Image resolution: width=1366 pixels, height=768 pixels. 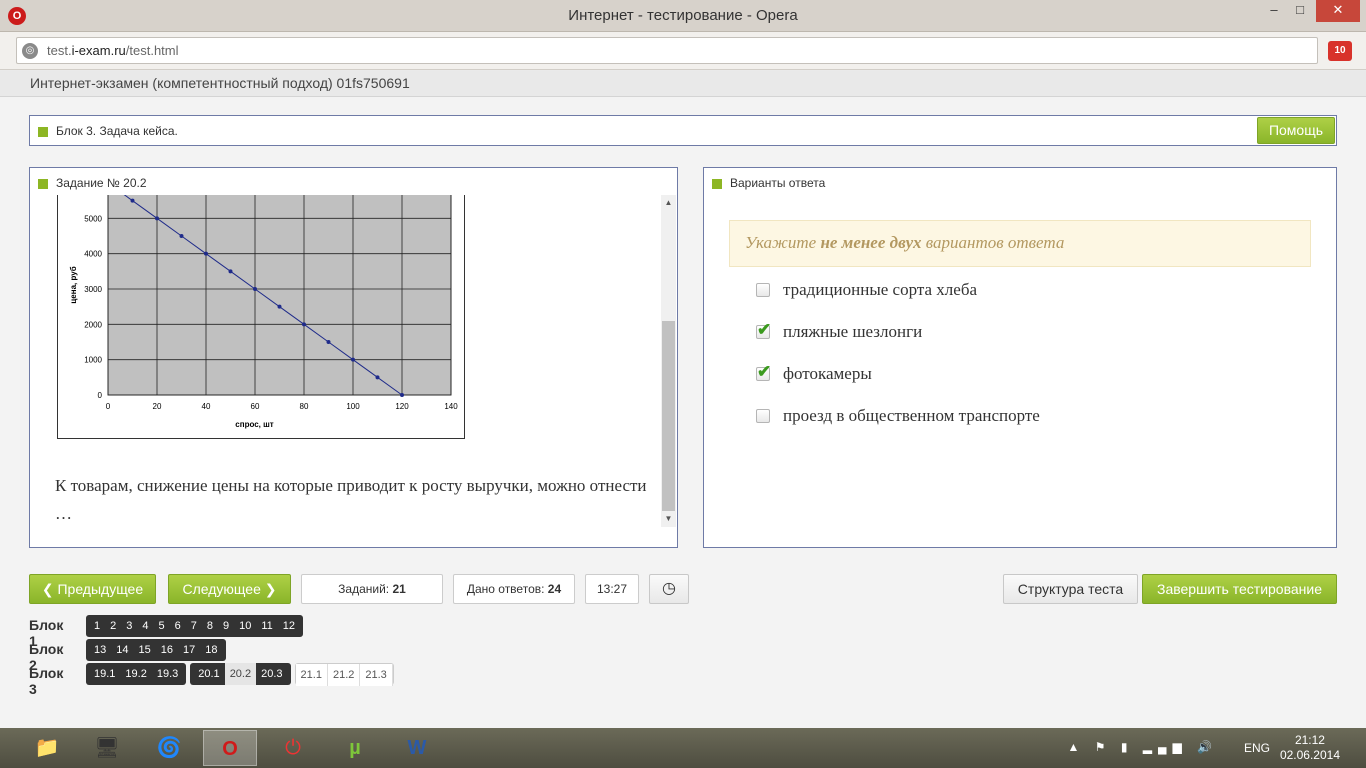 What do you see at coordinates (1143, 747) in the screenshot?
I see `tray-icons: ▲ ⚑ ▮ ▂▄▆ 🔊` at bounding box center [1143, 747].